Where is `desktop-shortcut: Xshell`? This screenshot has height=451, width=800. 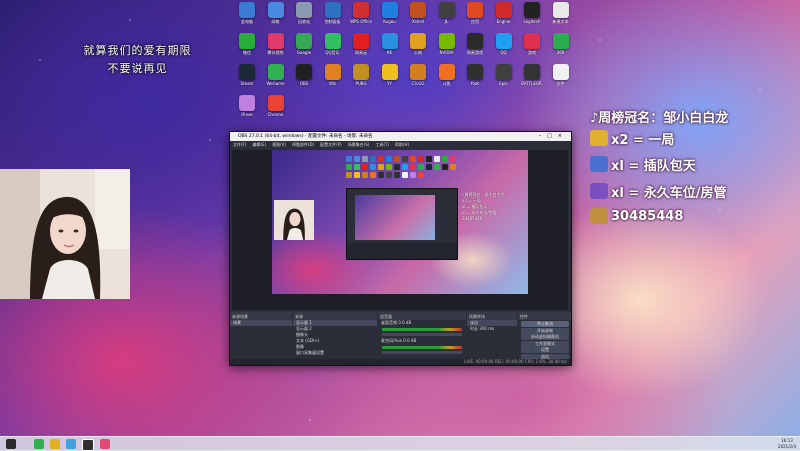
desktop-shortcut: Xshell is located at coordinates (418, 17).